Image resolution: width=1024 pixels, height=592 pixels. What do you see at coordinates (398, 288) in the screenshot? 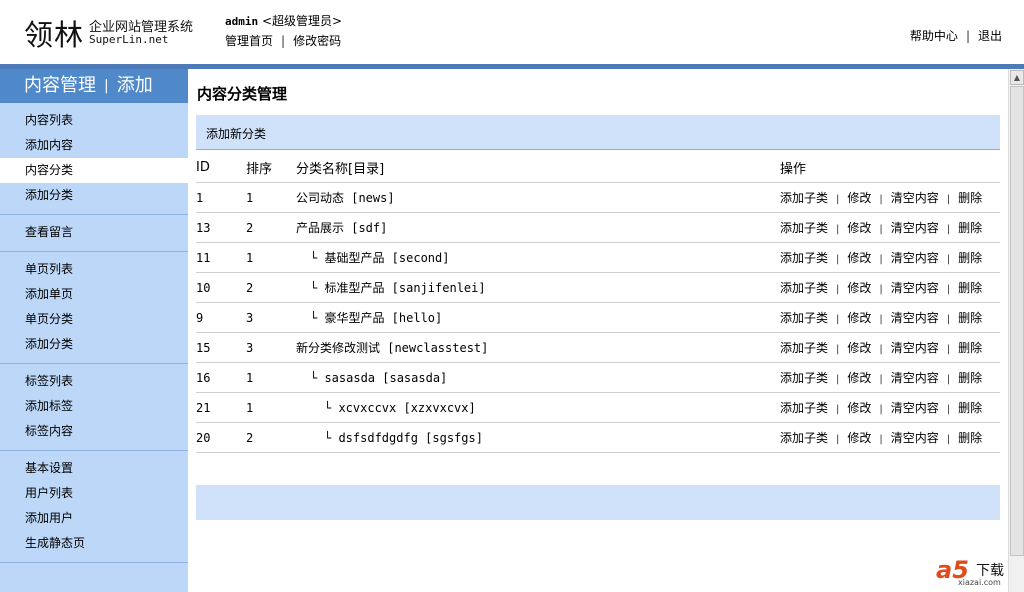
I see `category-name-text: └ 标准型产品 [sanjifenlei]` at bounding box center [398, 288].